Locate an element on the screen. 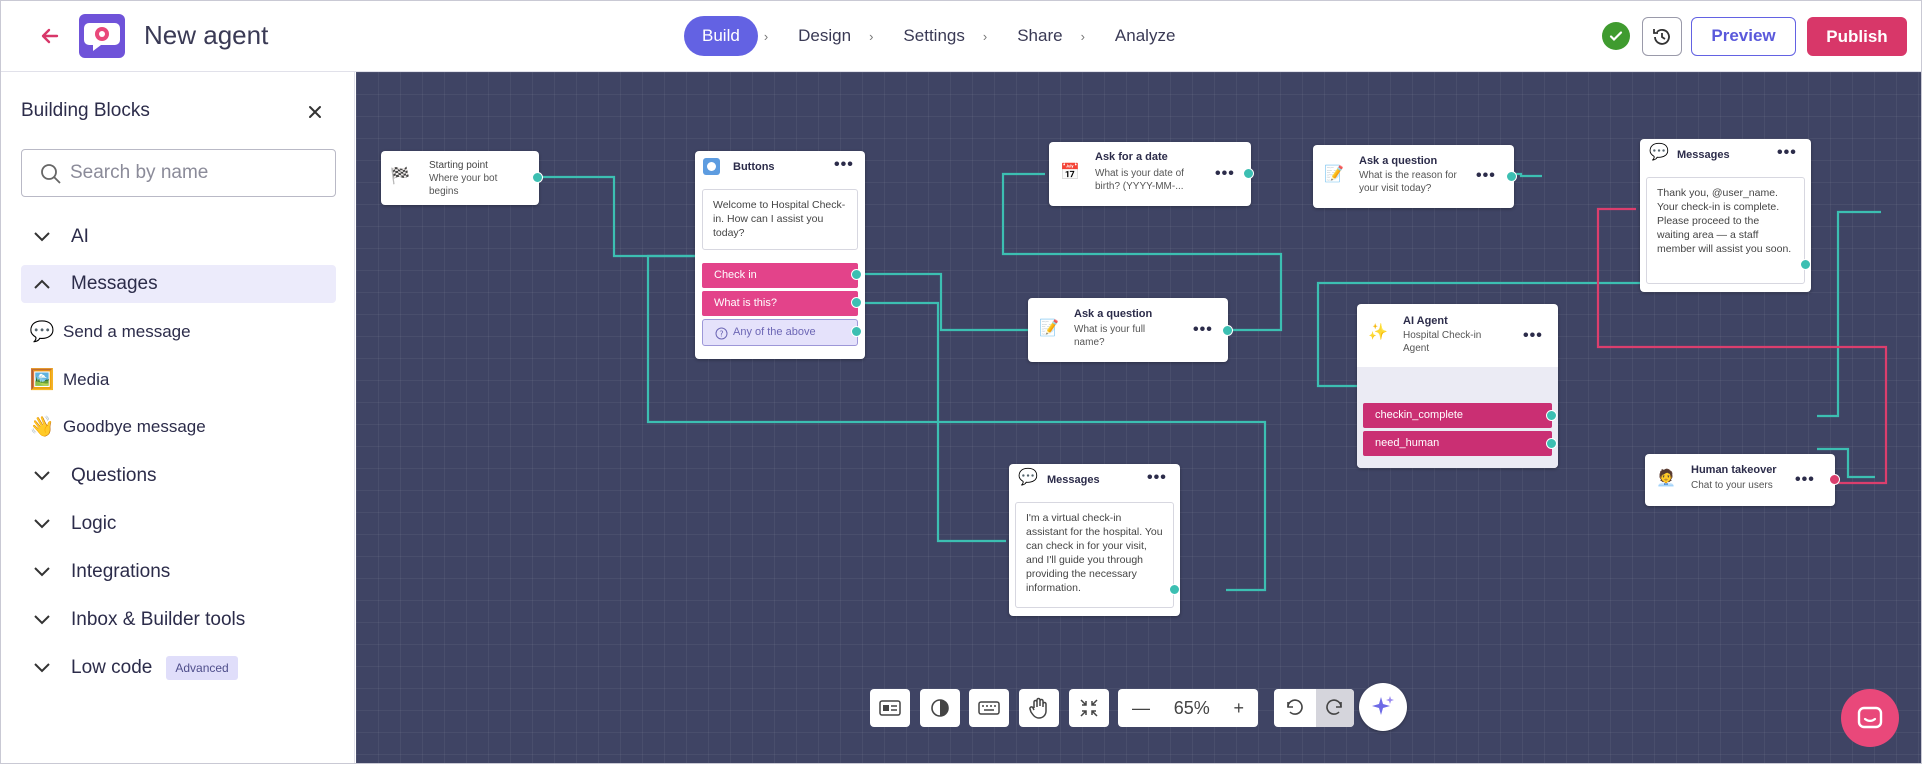  zoom-control: — 65% + is located at coordinates (1188, 708).